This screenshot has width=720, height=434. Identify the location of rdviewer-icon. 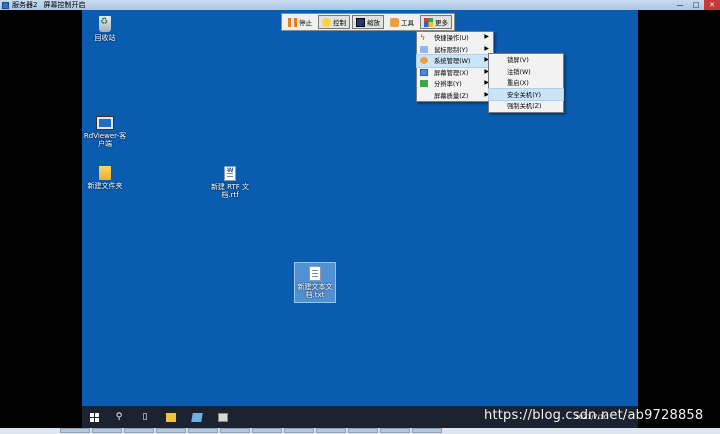
(105, 123).